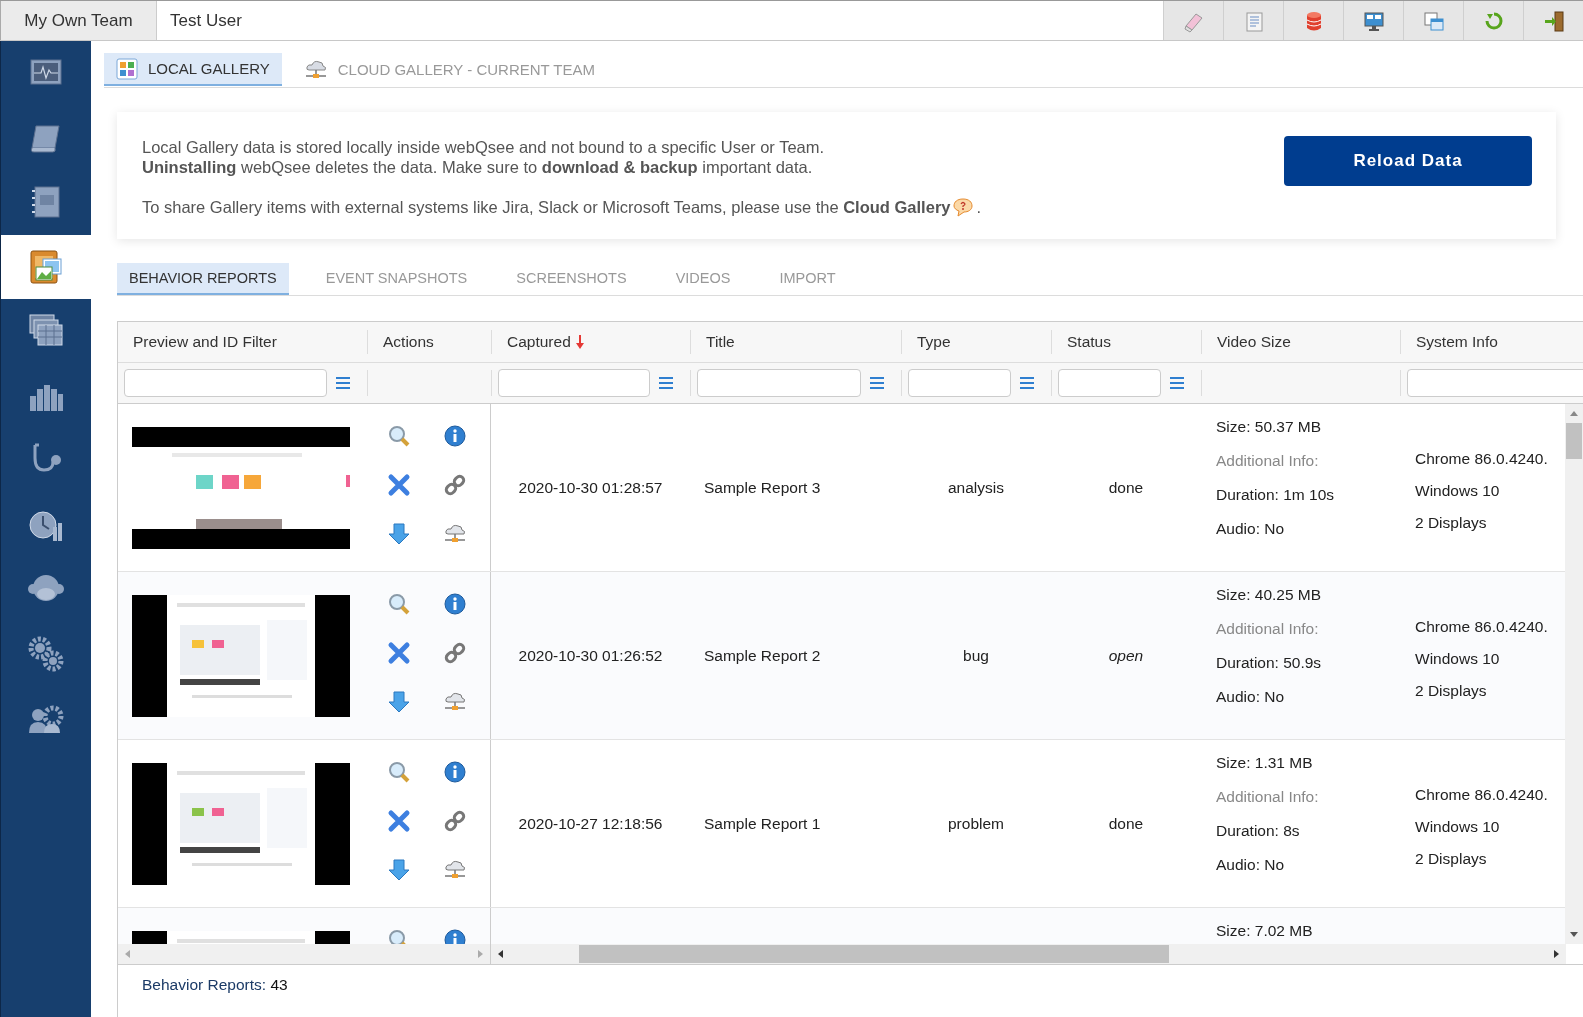  I want to click on column-header: System Info, so click(1457, 342).